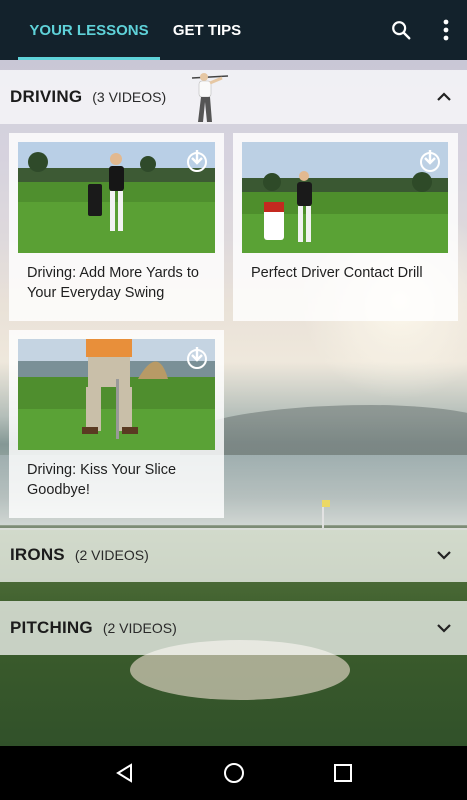 Image resolution: width=467 pixels, height=800 pixels. What do you see at coordinates (89, 30) in the screenshot?
I see `tab-your-lessons: YOUR LESSONS` at bounding box center [89, 30].